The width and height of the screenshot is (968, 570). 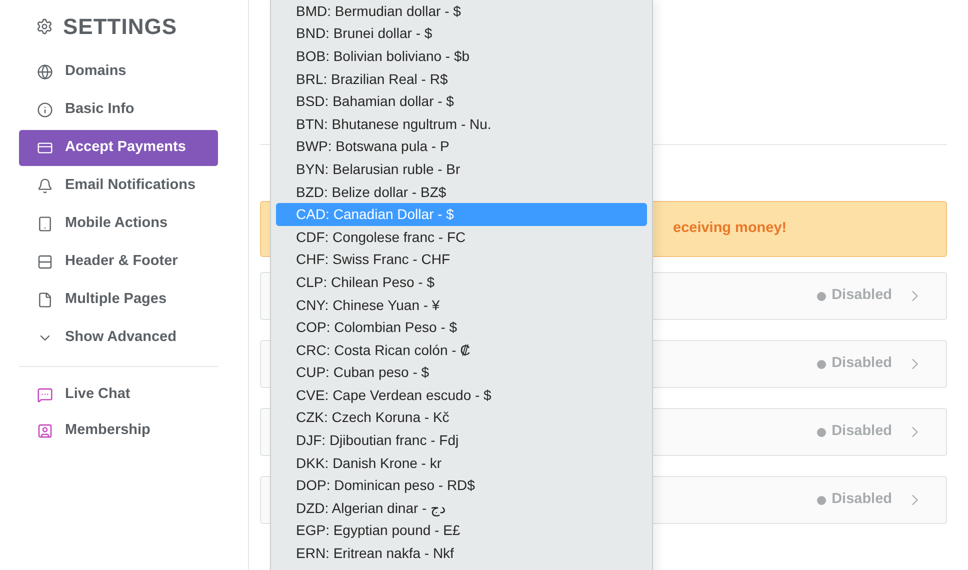 What do you see at coordinates (461, 508) in the screenshot?
I see `currency-option: DZD: Algerian dinar - دج` at bounding box center [461, 508].